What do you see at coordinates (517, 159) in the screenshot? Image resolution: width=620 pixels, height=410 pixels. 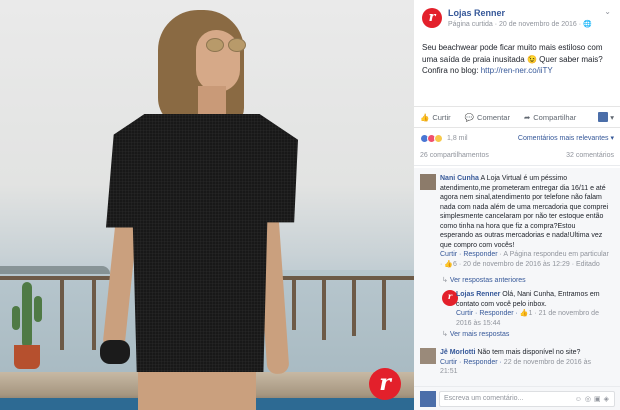 I see `engagement-counts: 26 compartilhamentos 32 comentários` at bounding box center [517, 159].